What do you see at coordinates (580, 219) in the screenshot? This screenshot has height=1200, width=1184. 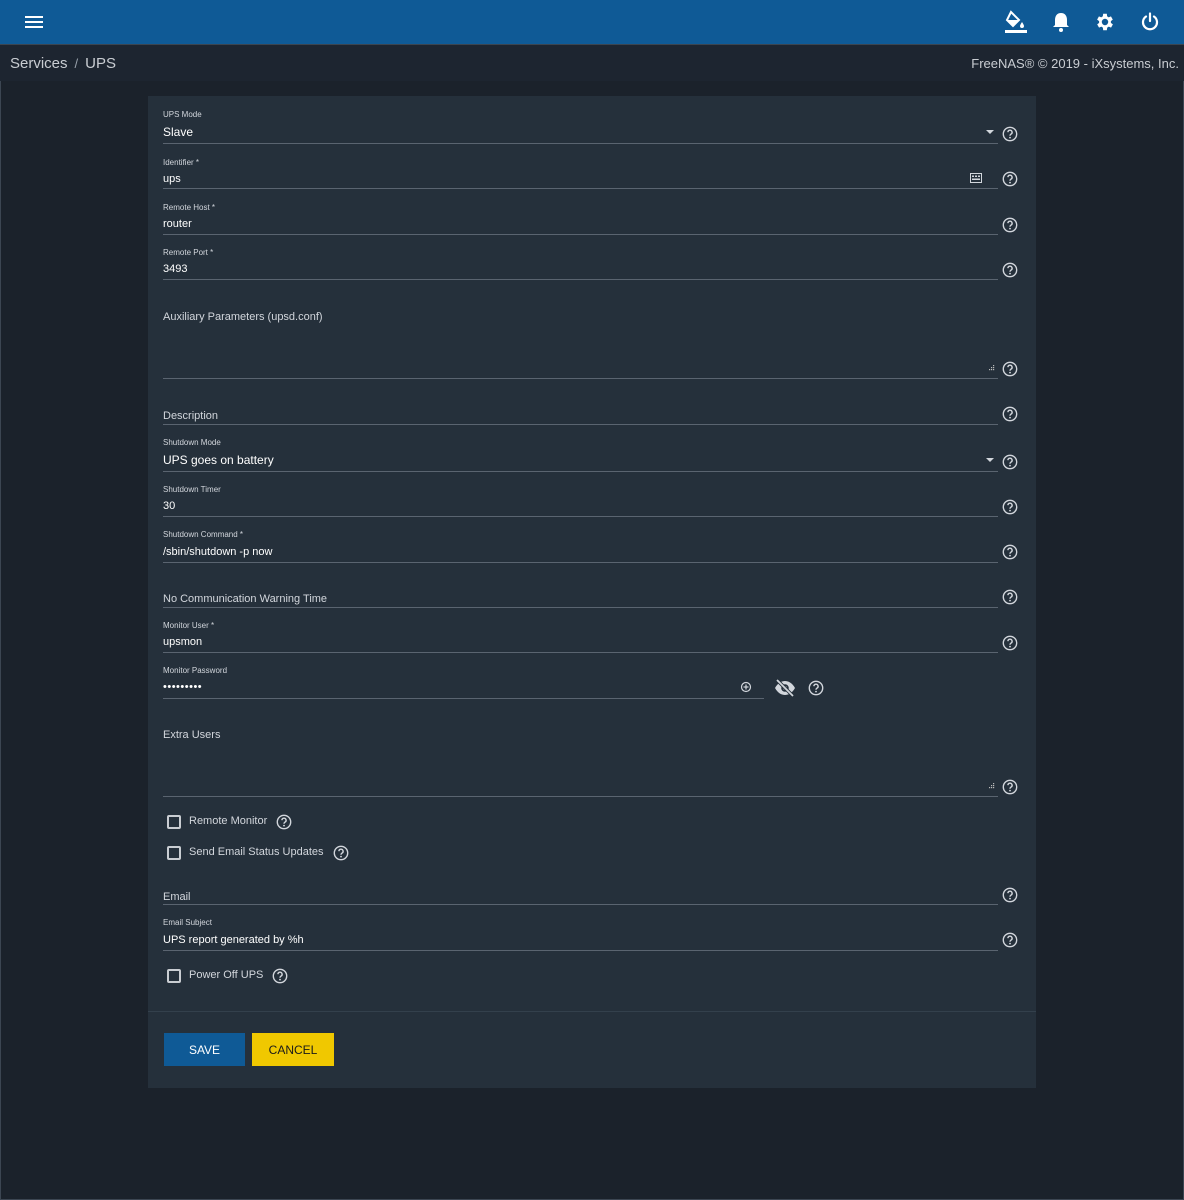 I see `remote-host-field: Remote Host * router` at bounding box center [580, 219].